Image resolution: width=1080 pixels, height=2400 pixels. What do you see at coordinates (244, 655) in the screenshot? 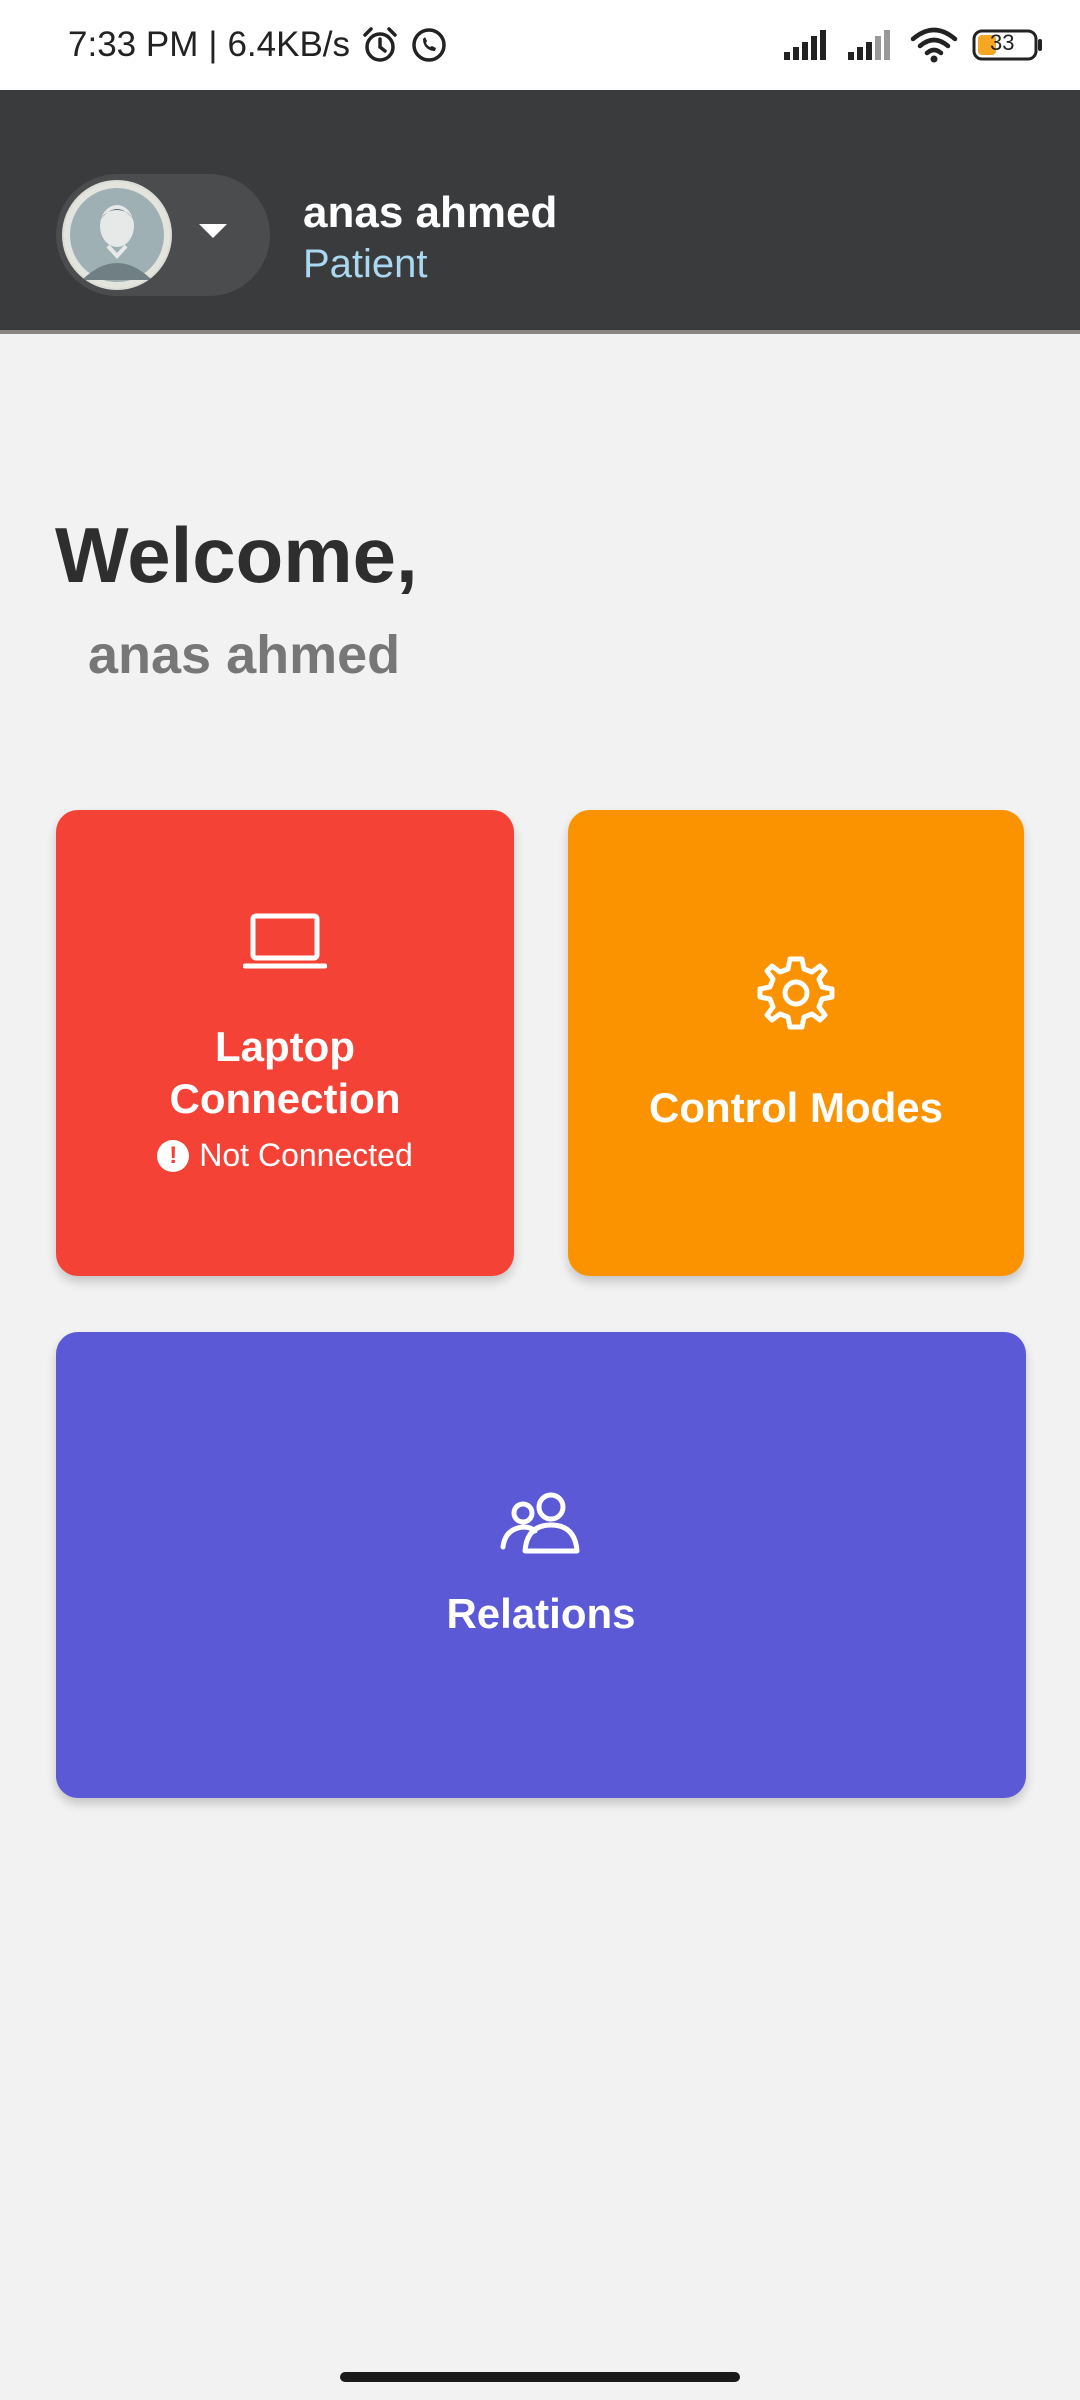
I see `welcome-user-name: anas ahmed` at bounding box center [244, 655].